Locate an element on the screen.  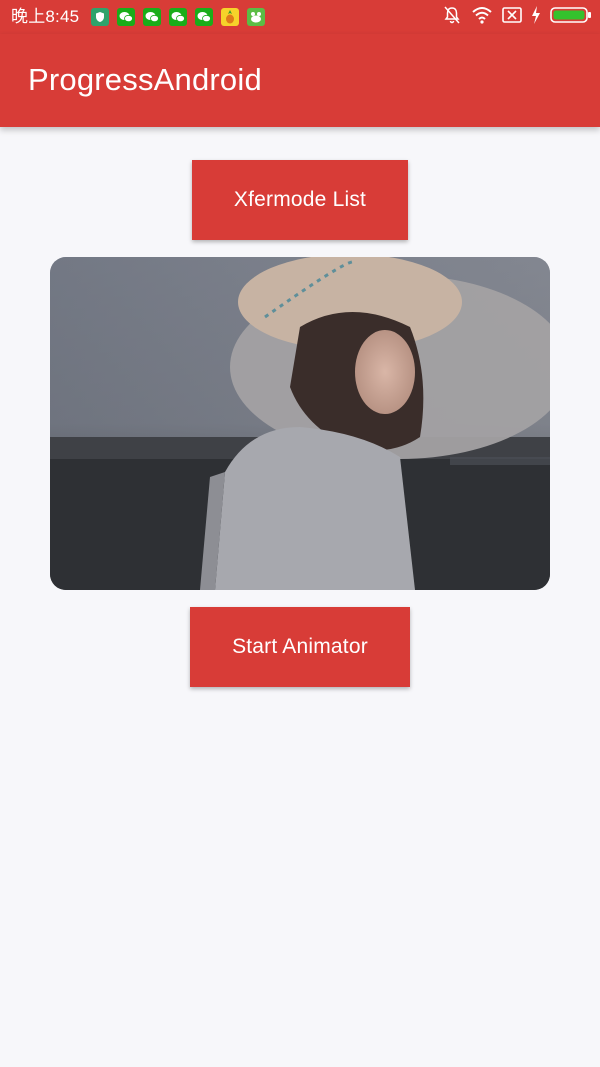
app-toolbar: ProgressAndroid is located at coordinates (300, 80).